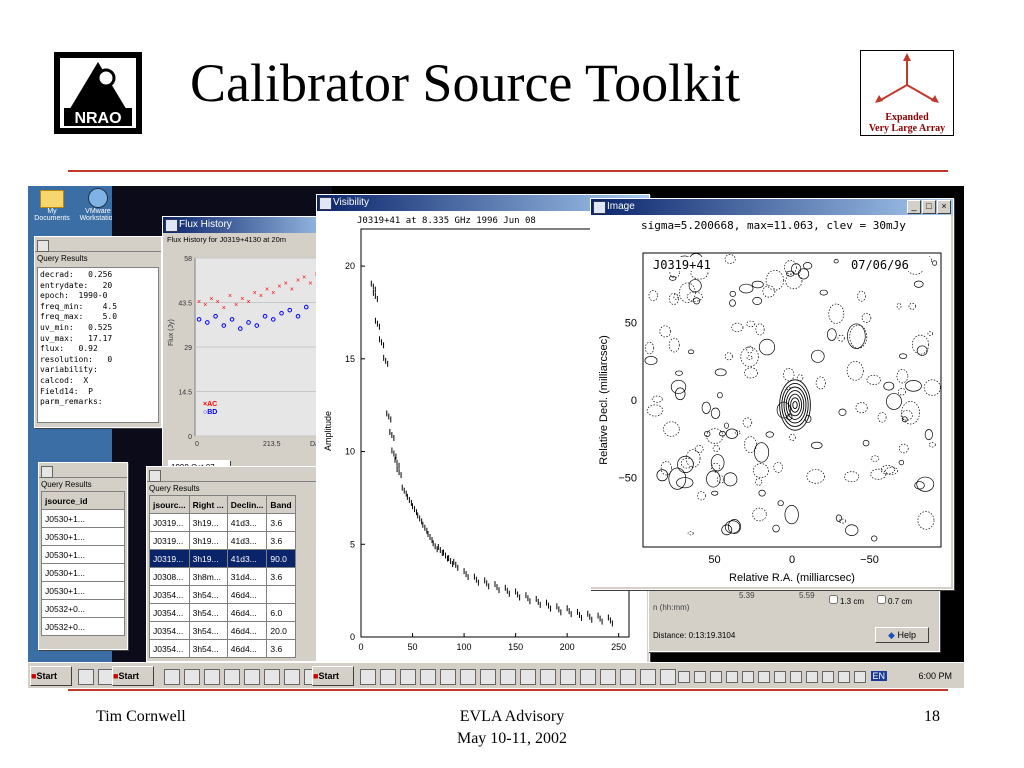 The image size is (1024, 768). What do you see at coordinates (133, 676) in the screenshot?
I see `start-button-2: ■Start` at bounding box center [133, 676].